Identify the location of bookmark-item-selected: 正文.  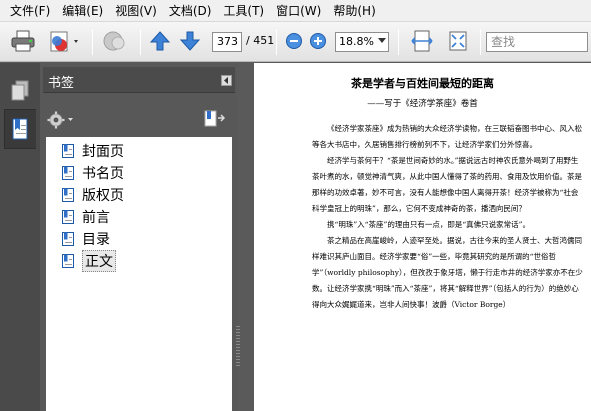
(89, 261).